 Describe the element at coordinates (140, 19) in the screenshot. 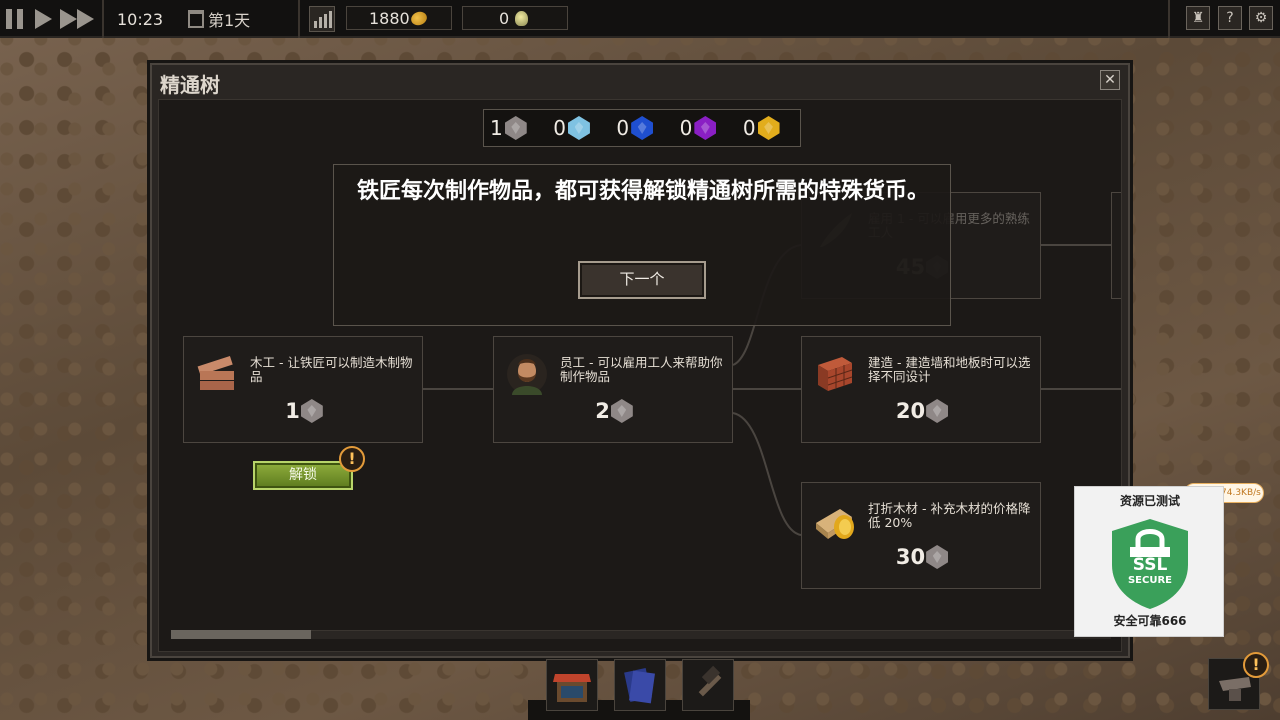

I see `clock-time: 10:23` at that location.